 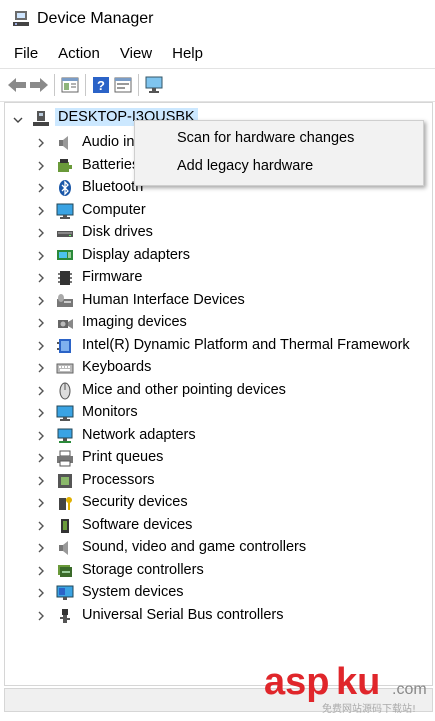 I want to click on network-icon, so click(x=65, y=435).